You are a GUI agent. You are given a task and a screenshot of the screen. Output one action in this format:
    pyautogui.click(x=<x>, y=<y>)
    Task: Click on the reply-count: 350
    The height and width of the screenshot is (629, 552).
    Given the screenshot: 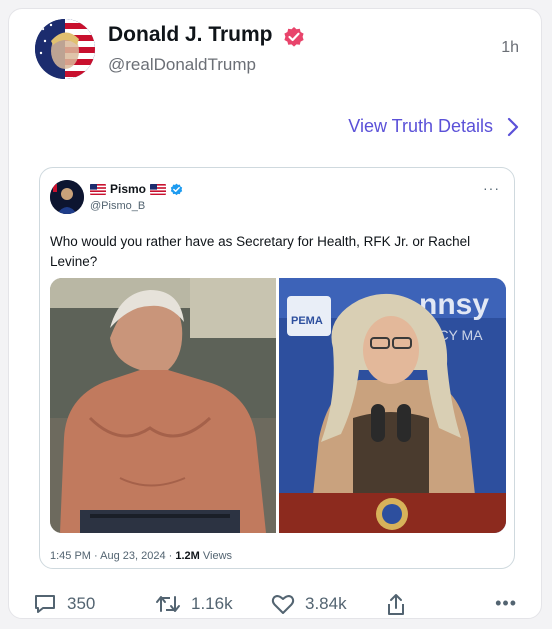 What is the action you would take?
    pyautogui.click(x=81, y=603)
    